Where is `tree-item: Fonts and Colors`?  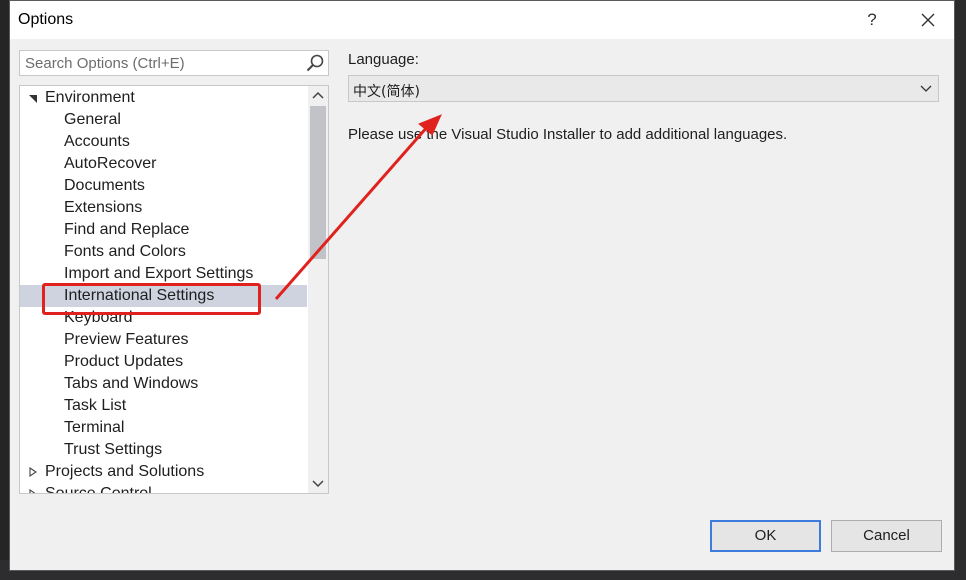
tree-item: Fonts and Colors is located at coordinates (163, 252).